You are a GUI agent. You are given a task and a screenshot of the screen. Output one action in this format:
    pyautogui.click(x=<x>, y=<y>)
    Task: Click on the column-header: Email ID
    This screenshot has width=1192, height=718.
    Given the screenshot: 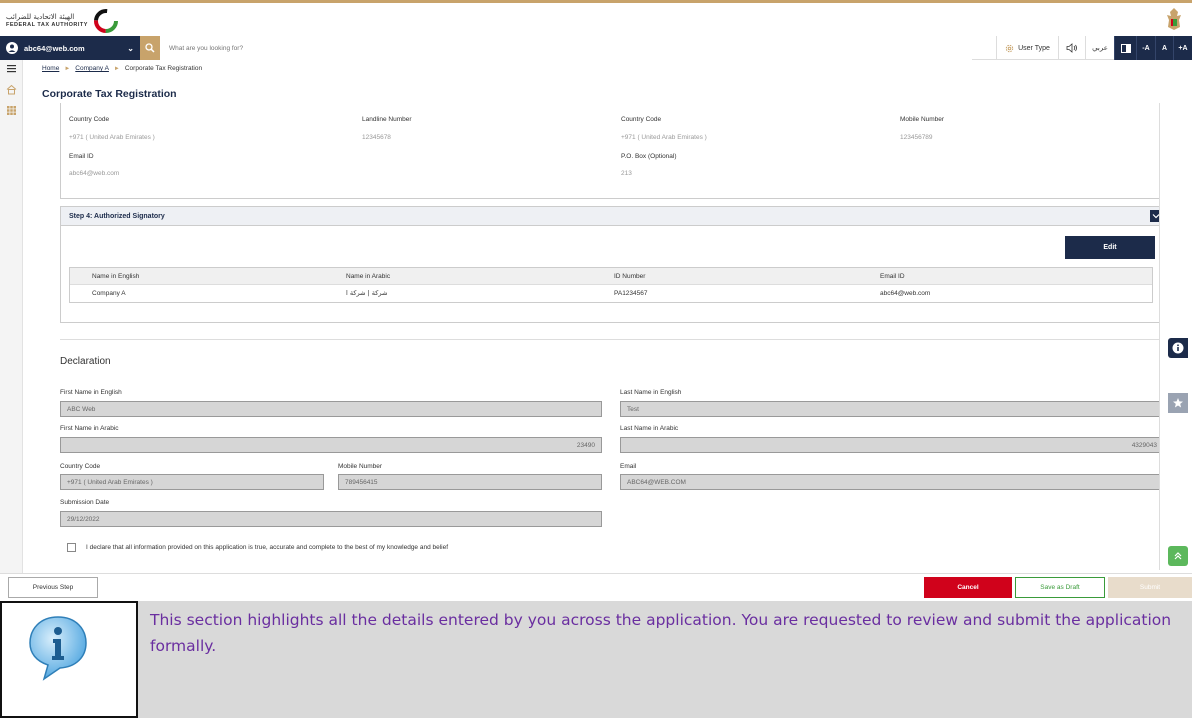 What is the action you would take?
    pyautogui.click(x=892, y=276)
    